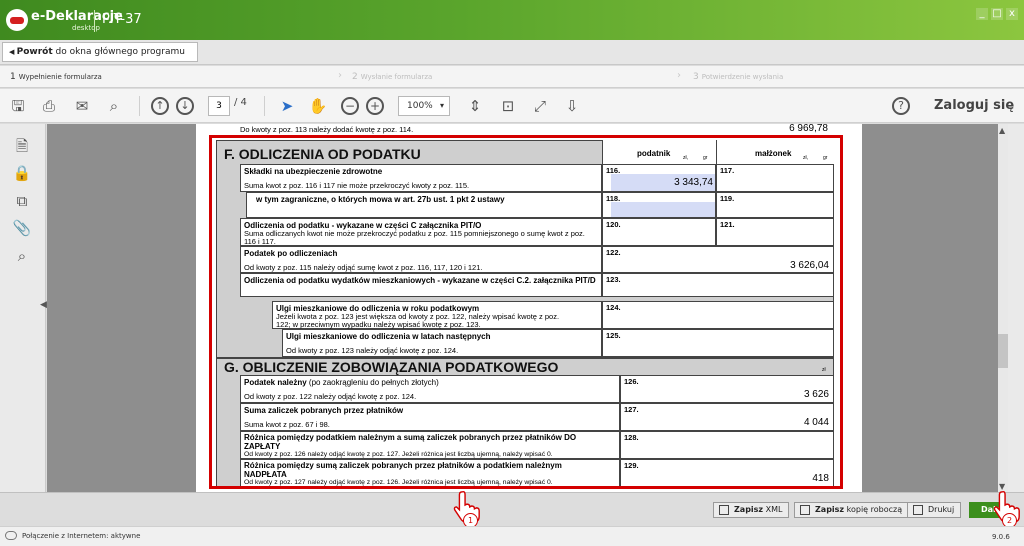  What do you see at coordinates (355, 77) in the screenshot?
I see `step-number: 2` at bounding box center [355, 77].